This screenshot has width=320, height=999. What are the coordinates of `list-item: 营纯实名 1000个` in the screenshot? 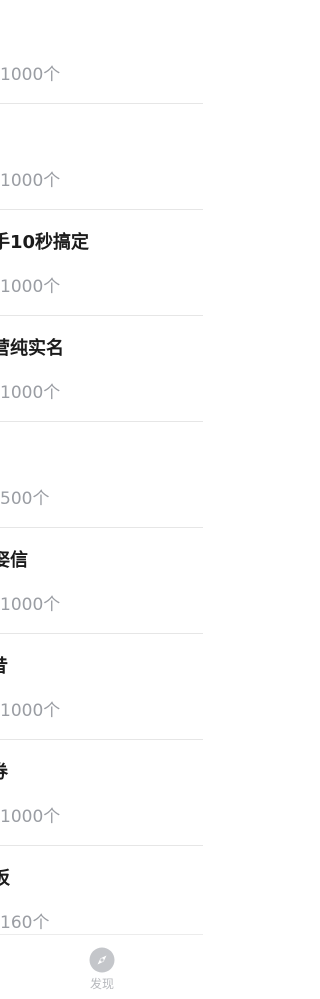 It's located at (101, 369).